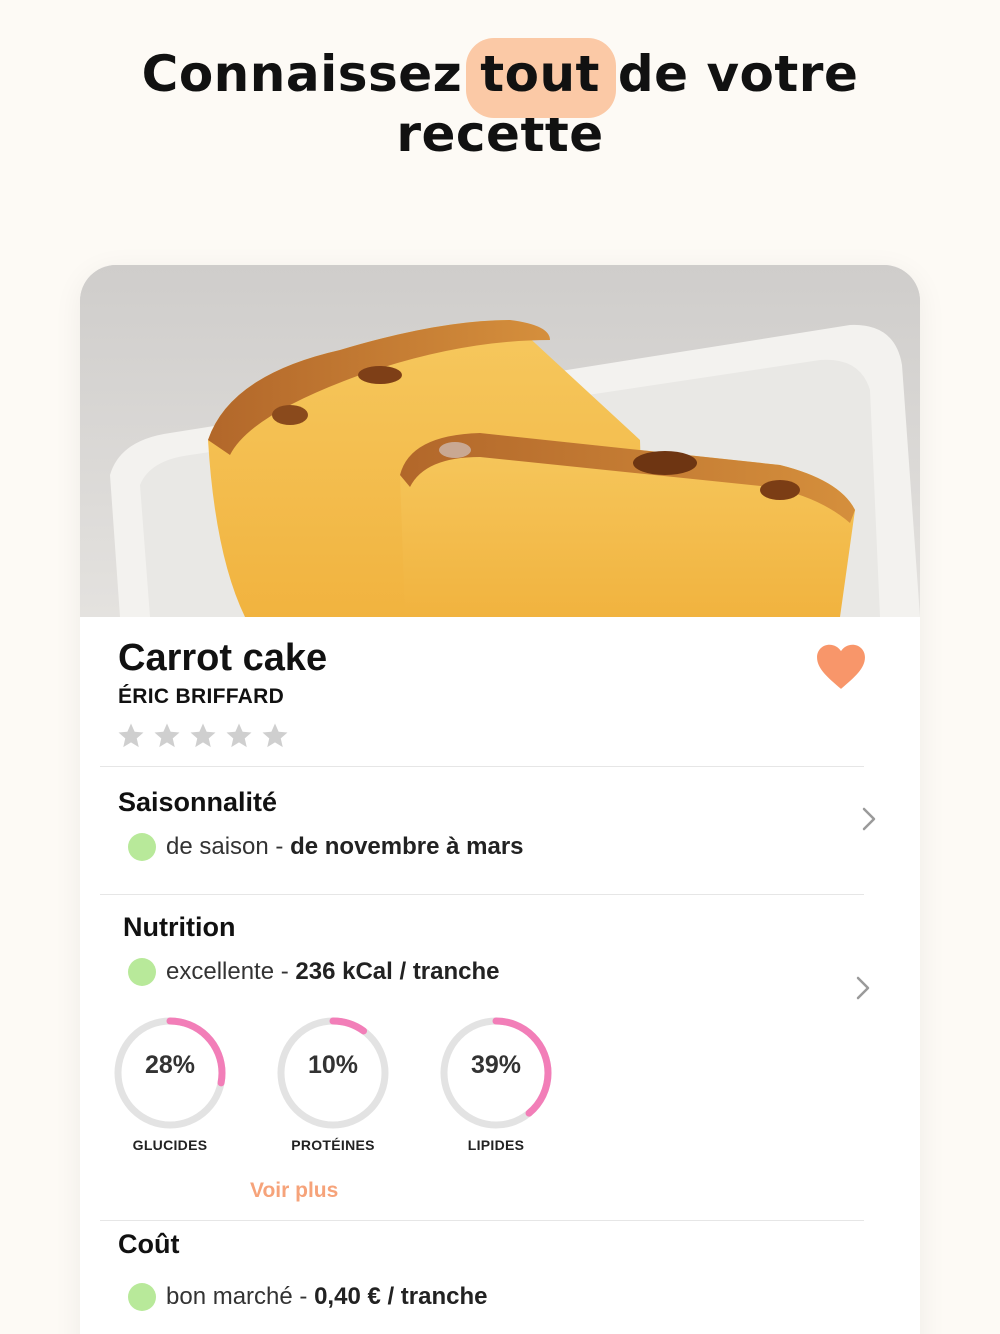 This screenshot has width=1000, height=1334. I want to click on headline-highlight: tout, so click(541, 78).